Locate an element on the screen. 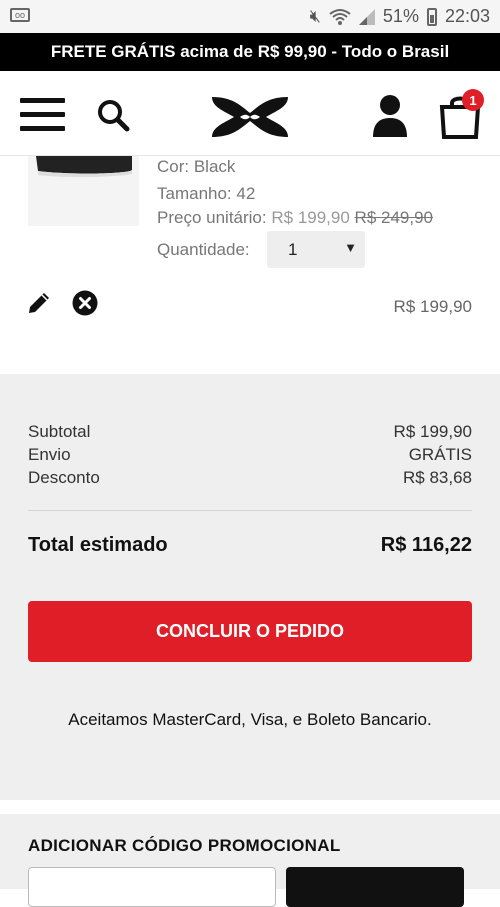  wifi-icon is located at coordinates (340, 16).